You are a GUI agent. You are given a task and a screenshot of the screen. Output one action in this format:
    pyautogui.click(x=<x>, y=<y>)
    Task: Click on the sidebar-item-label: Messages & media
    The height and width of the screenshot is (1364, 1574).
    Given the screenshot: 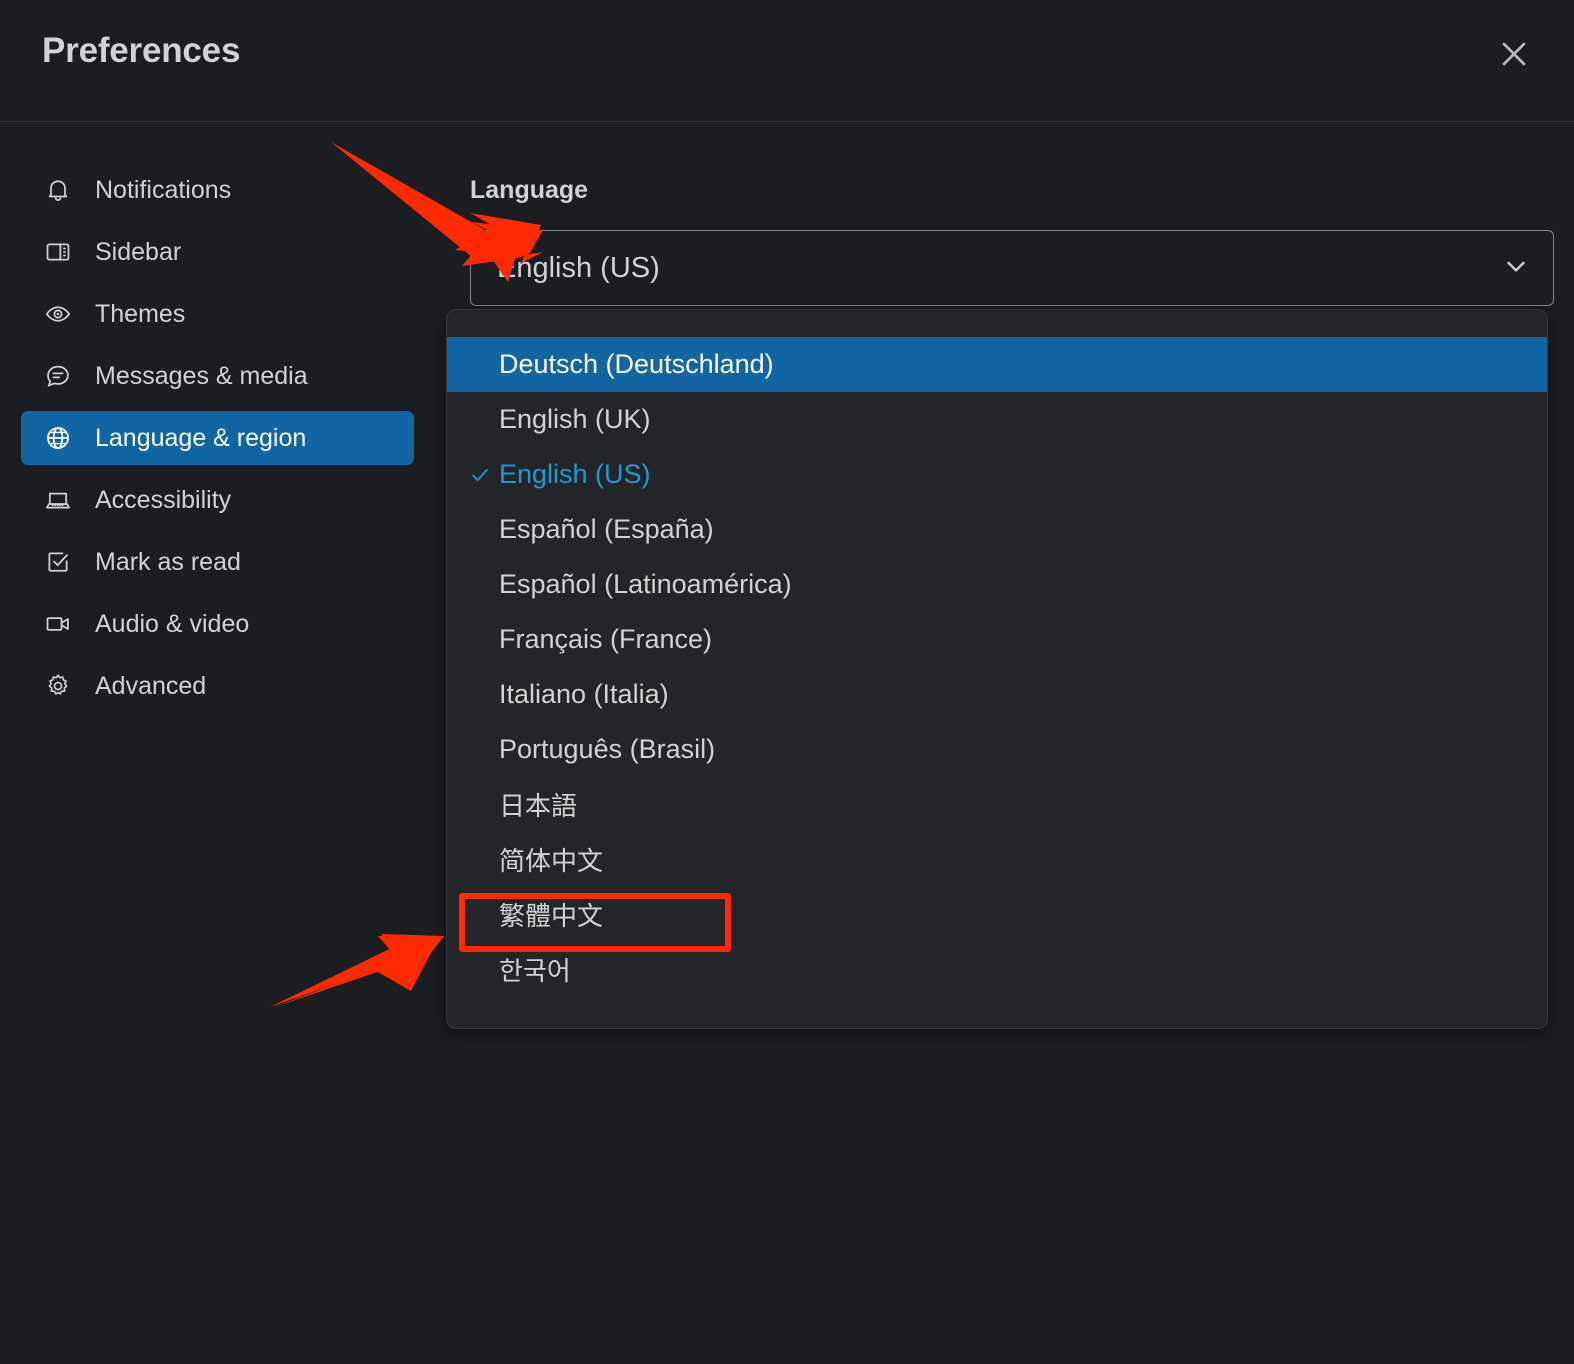 What is the action you would take?
    pyautogui.click(x=201, y=375)
    